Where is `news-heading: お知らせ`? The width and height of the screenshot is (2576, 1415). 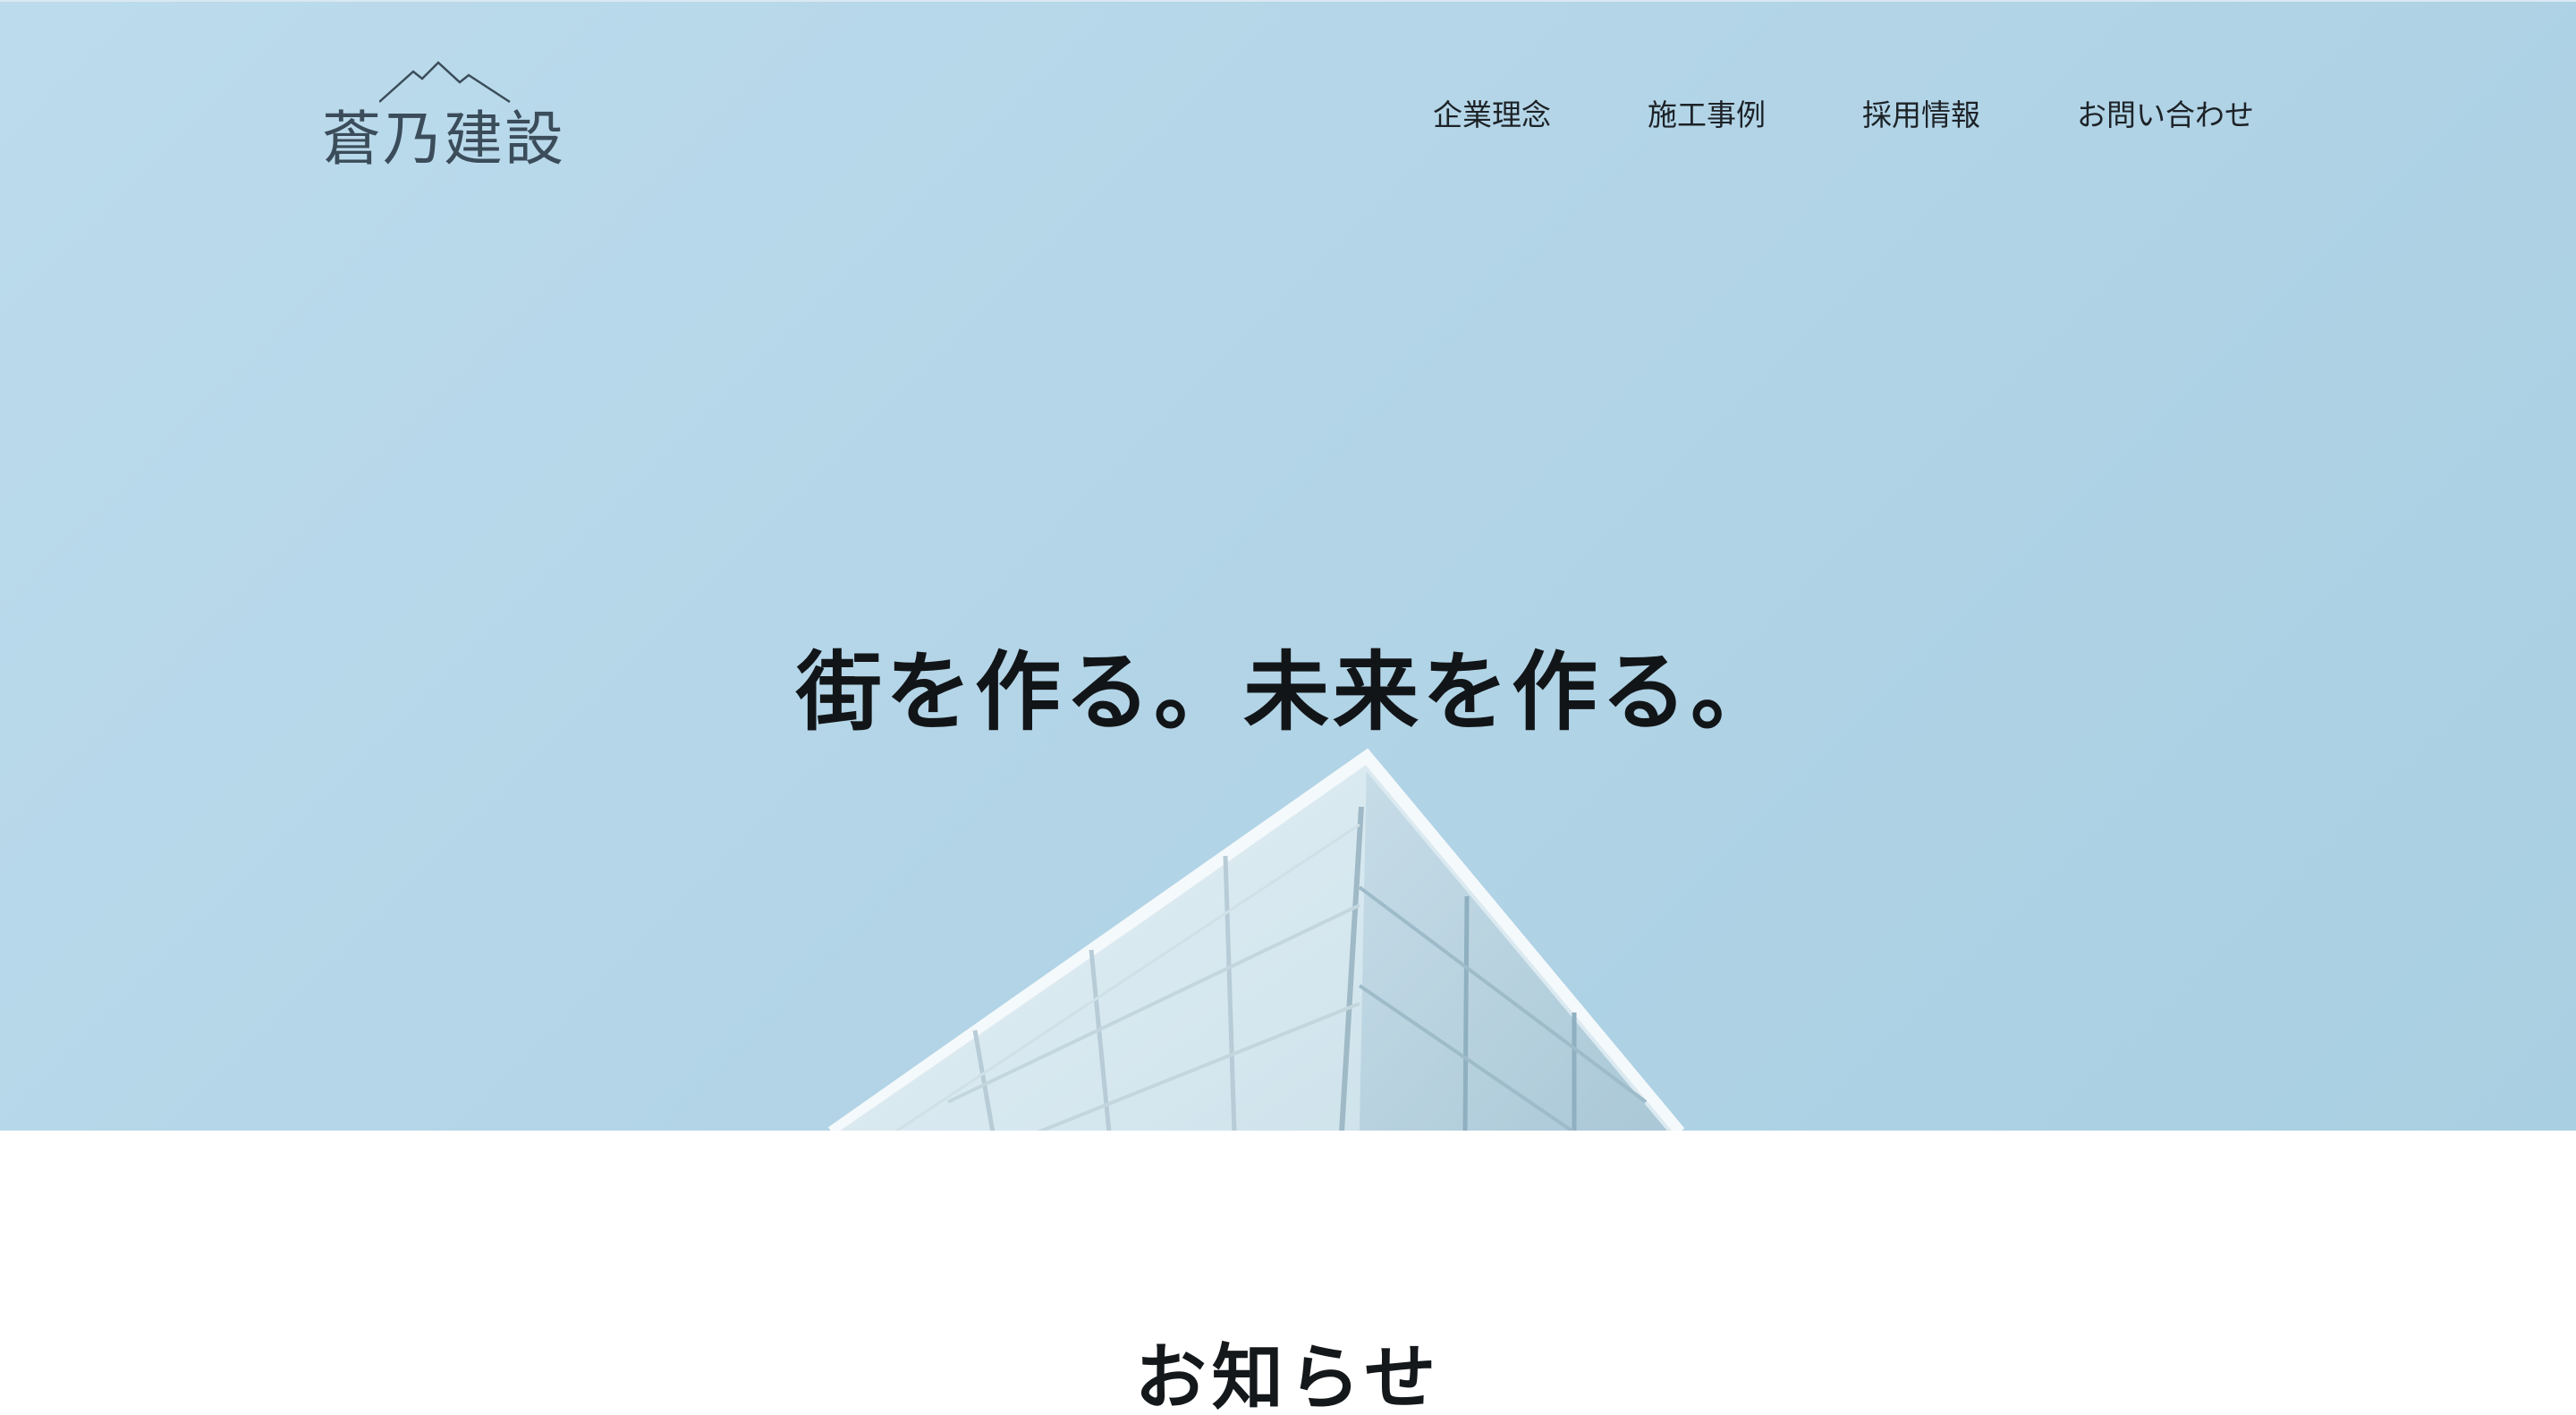 news-heading: お知らせ is located at coordinates (1288, 1375).